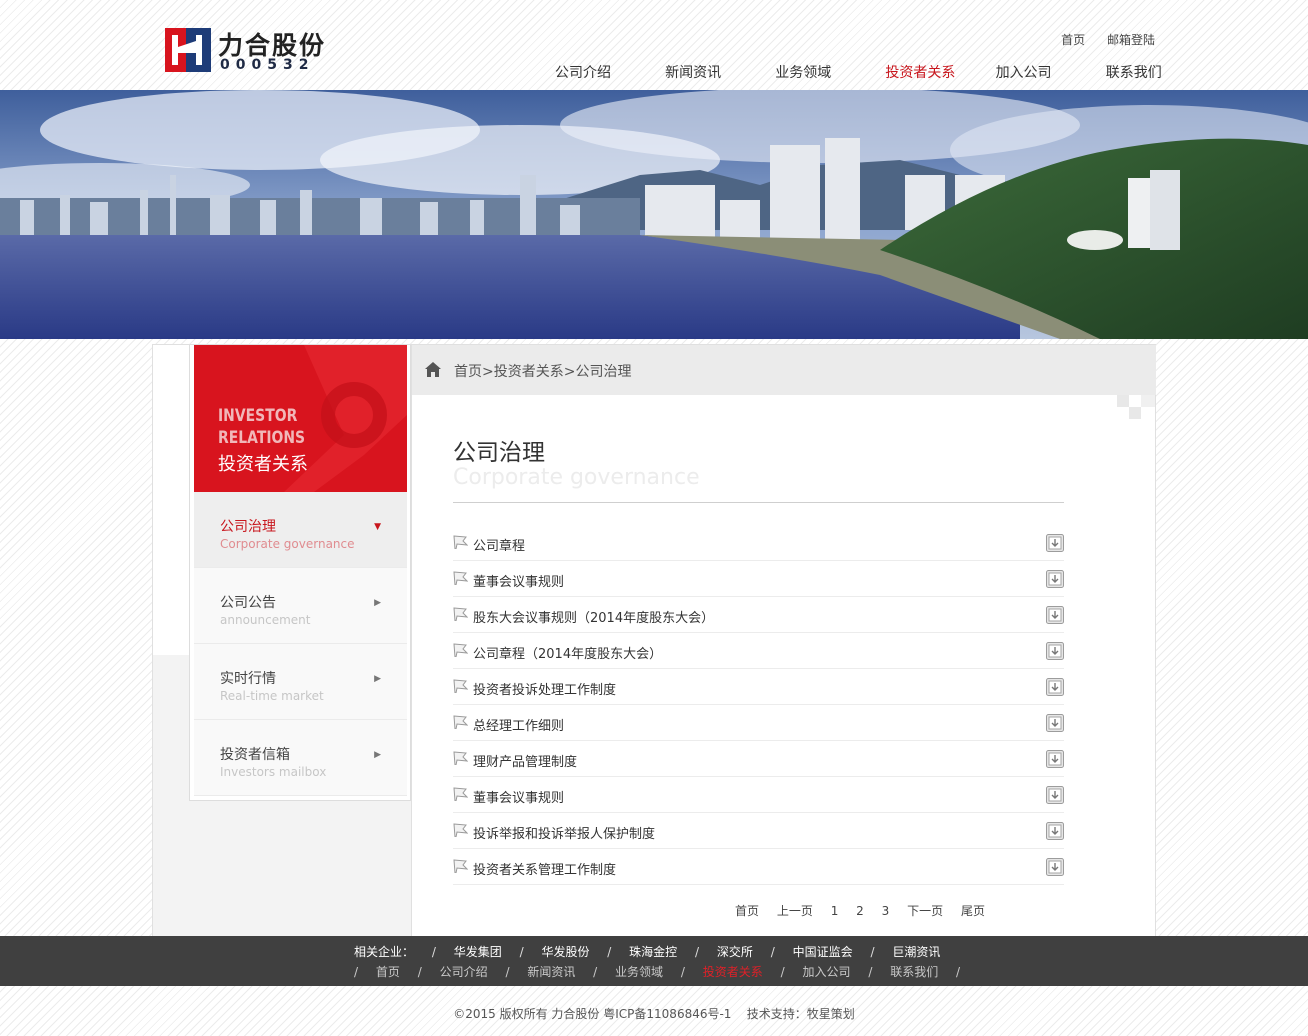  I want to click on footer-nav-item: 首页, so click(388, 972).